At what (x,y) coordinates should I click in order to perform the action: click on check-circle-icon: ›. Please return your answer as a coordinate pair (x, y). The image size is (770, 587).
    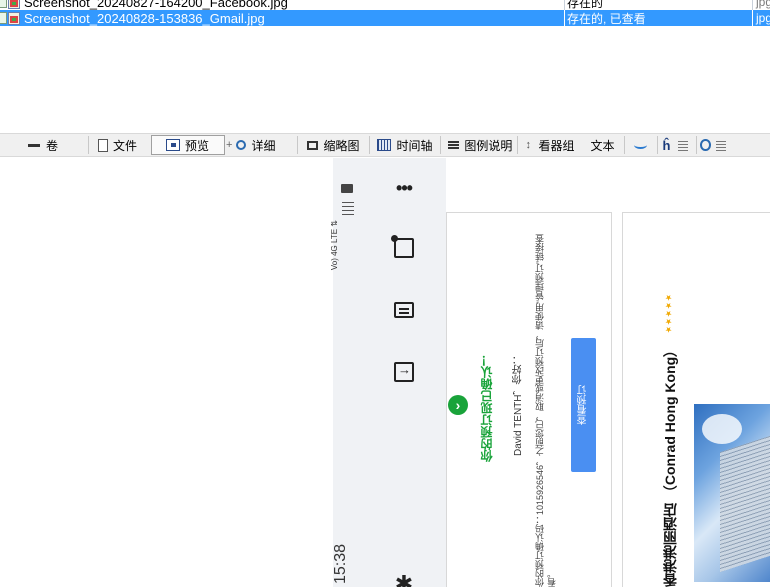
    Looking at the image, I should click on (458, 405).